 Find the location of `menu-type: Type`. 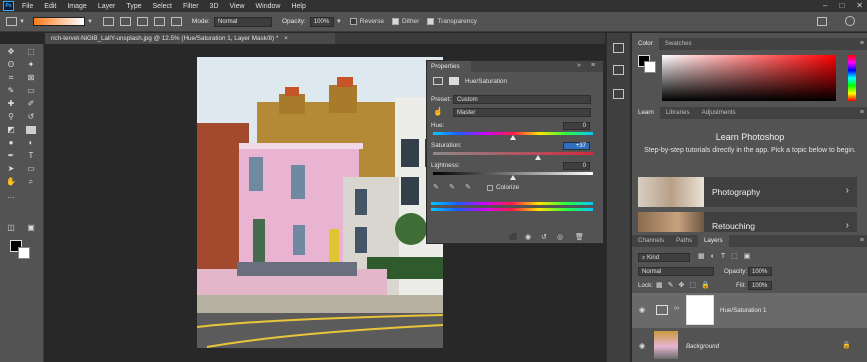

menu-type: Type is located at coordinates (133, 6).